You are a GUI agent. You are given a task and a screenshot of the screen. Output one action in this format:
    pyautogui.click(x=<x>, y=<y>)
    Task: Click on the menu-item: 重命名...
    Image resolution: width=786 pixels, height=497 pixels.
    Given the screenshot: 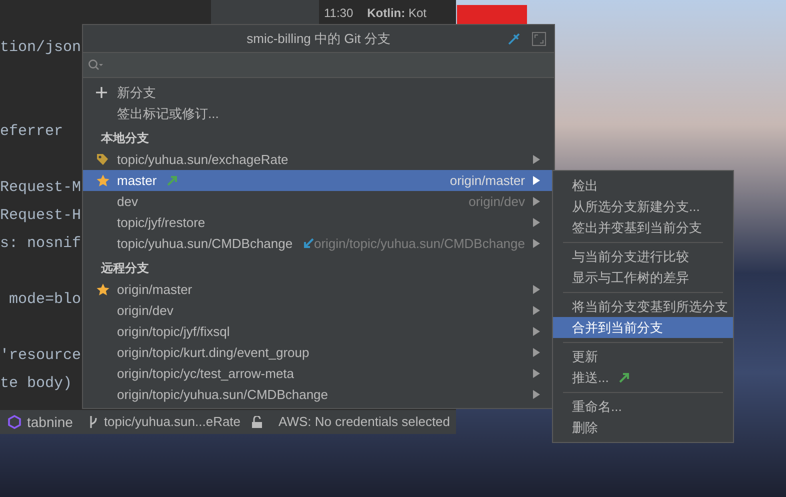 What is the action you would take?
    pyautogui.click(x=643, y=406)
    